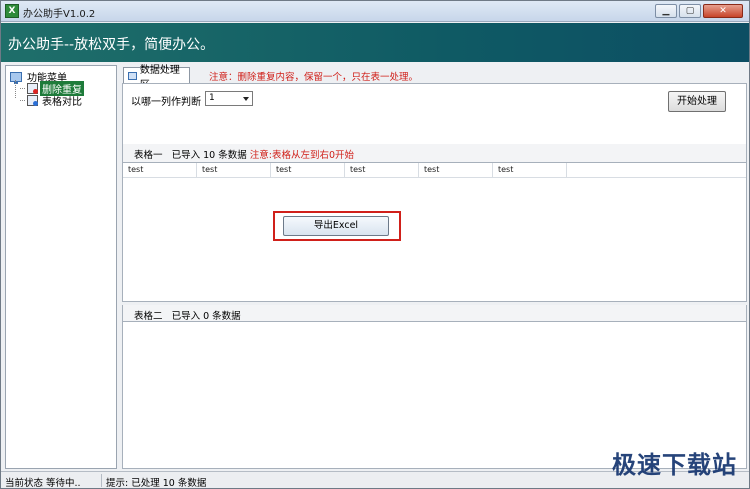 This screenshot has width=750, height=489. What do you see at coordinates (12, 11) in the screenshot?
I see `excel-app-icon: X` at bounding box center [12, 11].